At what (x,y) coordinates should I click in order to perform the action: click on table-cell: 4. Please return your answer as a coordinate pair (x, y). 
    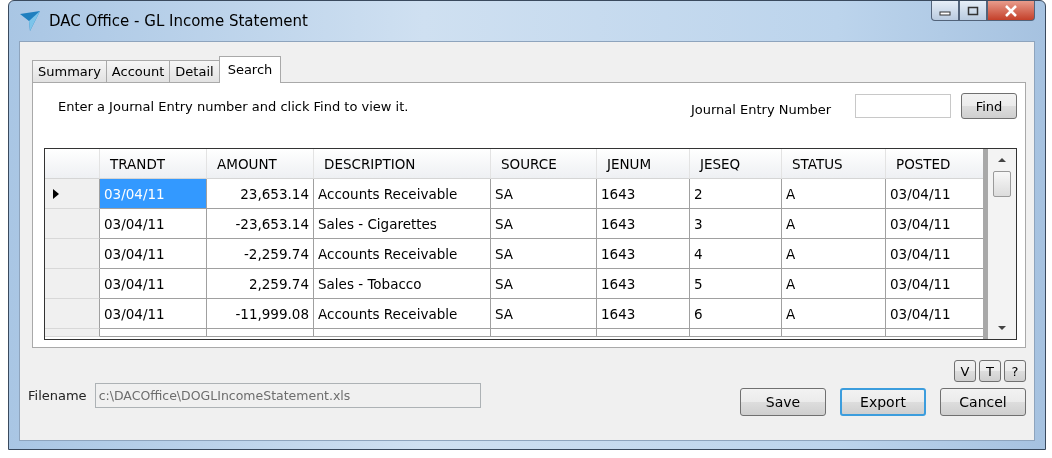
    Looking at the image, I should click on (736, 254).